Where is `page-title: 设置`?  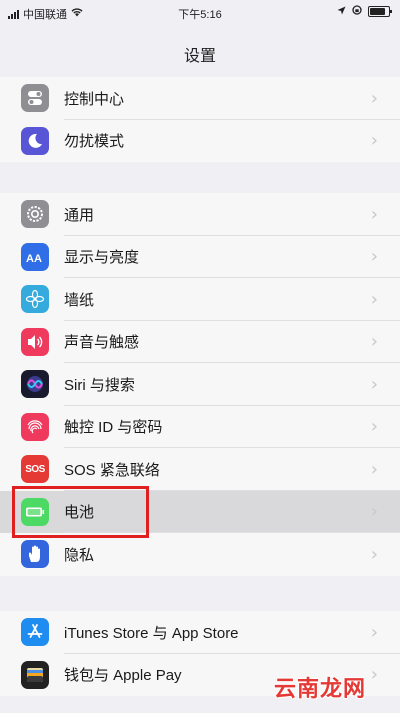
page-title: 设置 is located at coordinates (199, 56).